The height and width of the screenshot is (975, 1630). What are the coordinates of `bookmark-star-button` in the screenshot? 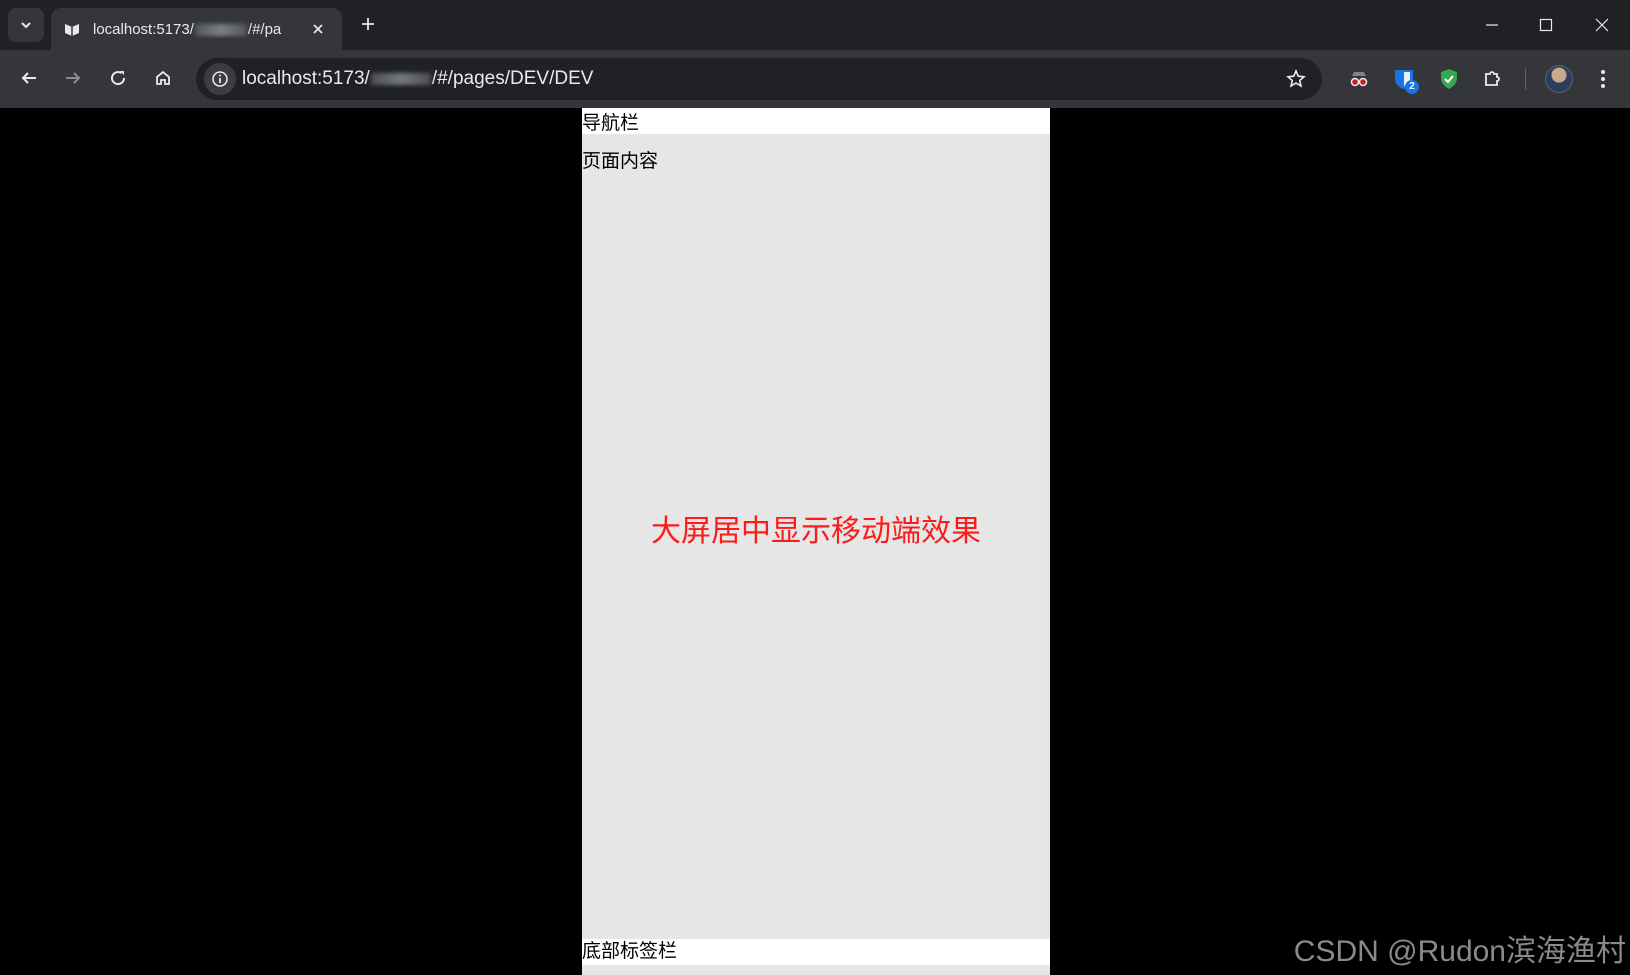 It's located at (1296, 79).